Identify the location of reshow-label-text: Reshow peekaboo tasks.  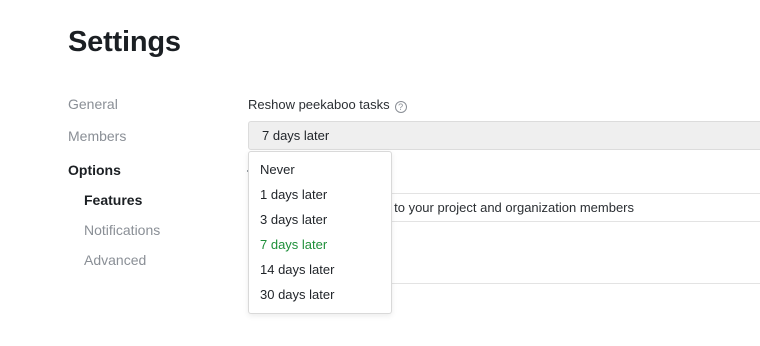
(319, 104).